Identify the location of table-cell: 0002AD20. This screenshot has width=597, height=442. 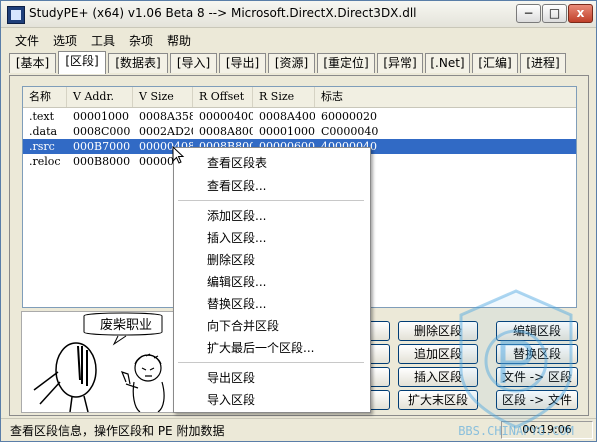
(166, 131).